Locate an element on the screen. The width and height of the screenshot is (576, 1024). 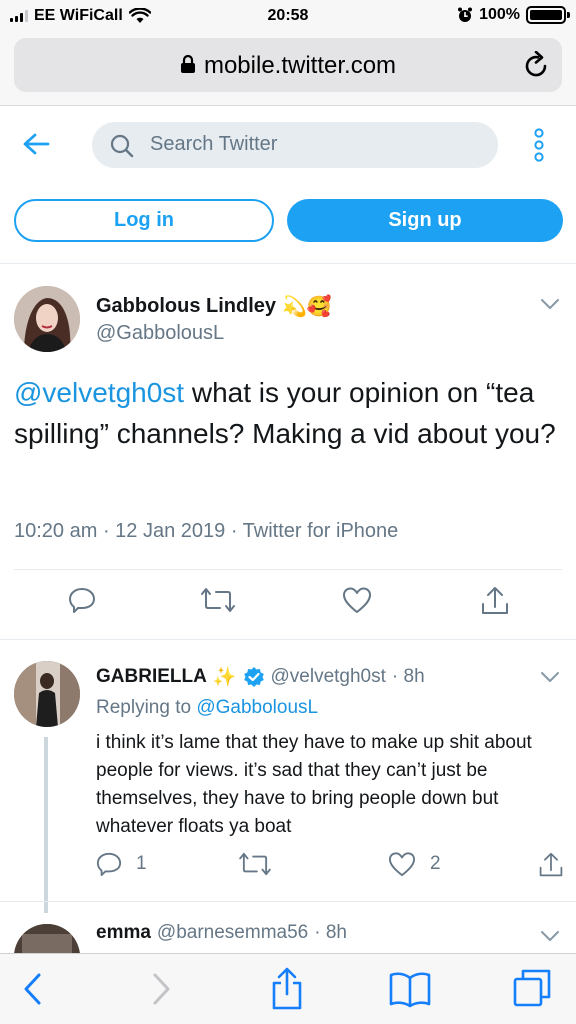
lock-icon is located at coordinates (187, 63).